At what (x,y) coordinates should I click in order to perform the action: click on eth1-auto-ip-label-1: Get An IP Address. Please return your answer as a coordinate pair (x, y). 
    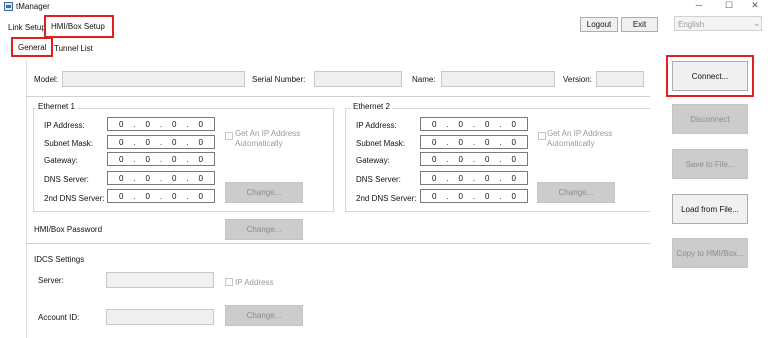
    Looking at the image, I should click on (268, 133).